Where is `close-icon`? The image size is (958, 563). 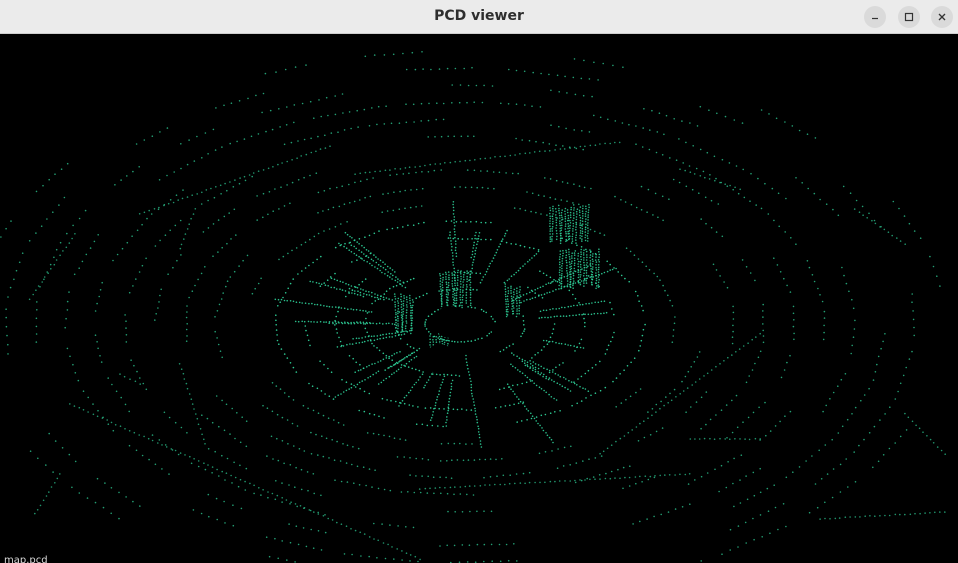
close-icon is located at coordinates (942, 17).